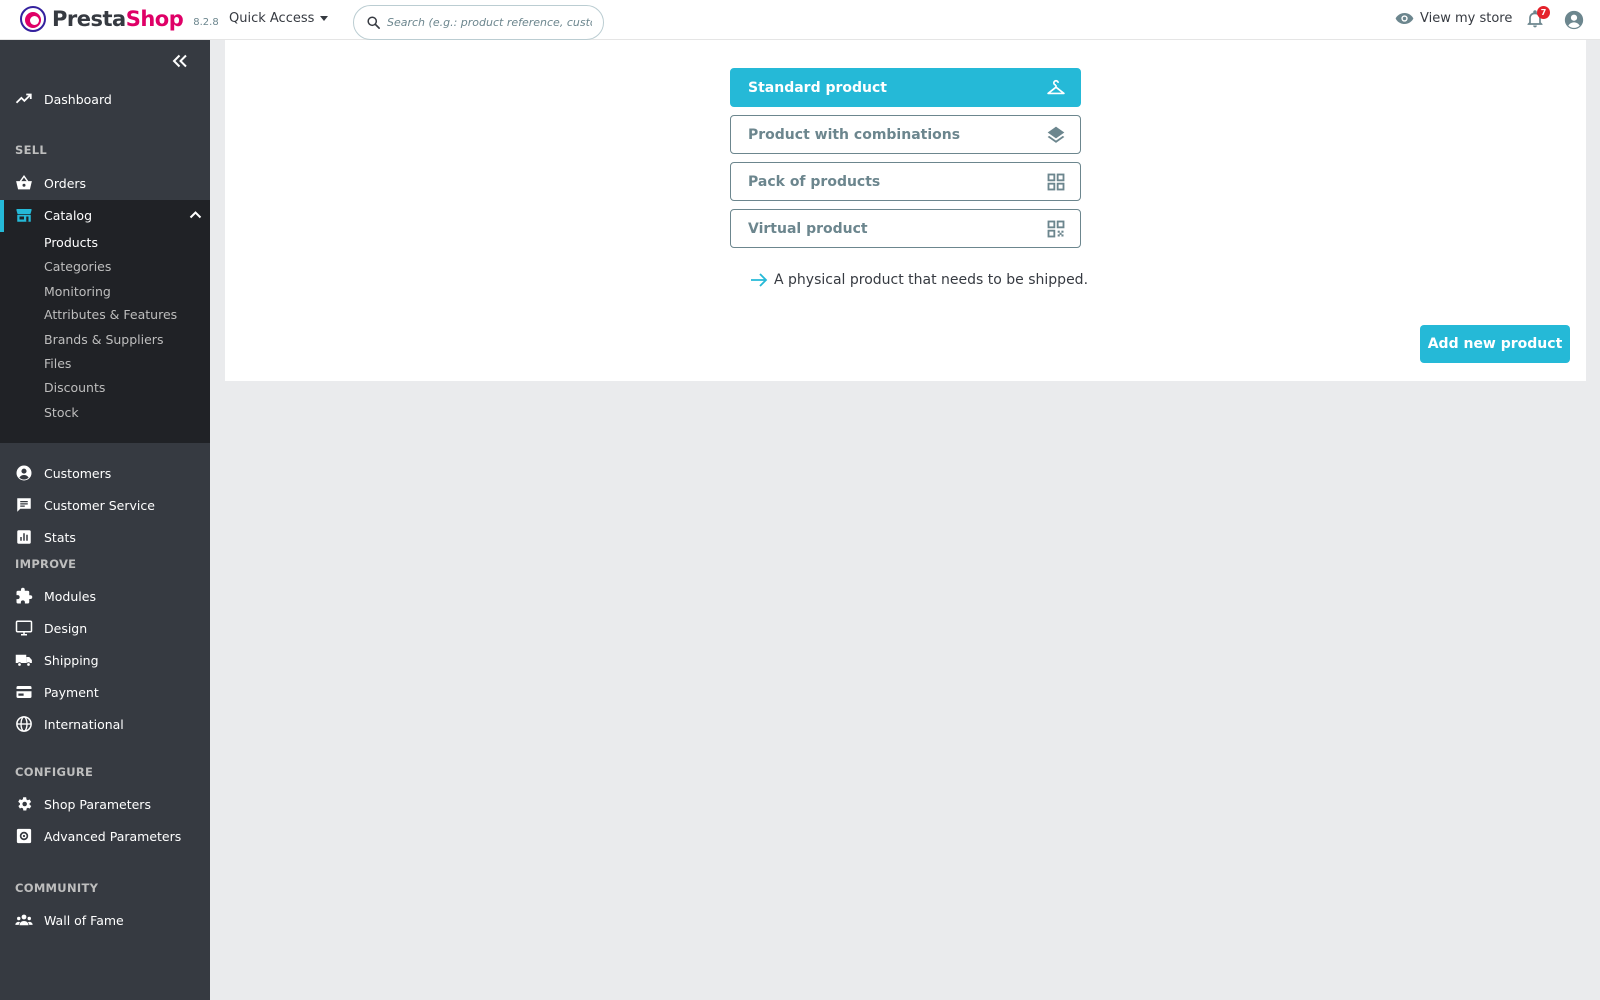  Describe the element at coordinates (759, 280) in the screenshot. I see `arrow-right-icon` at that location.